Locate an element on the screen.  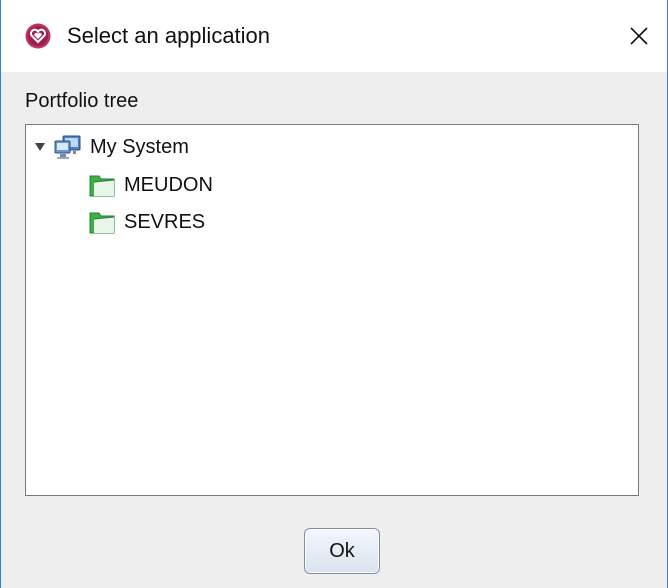
close-icon is located at coordinates (639, 36).